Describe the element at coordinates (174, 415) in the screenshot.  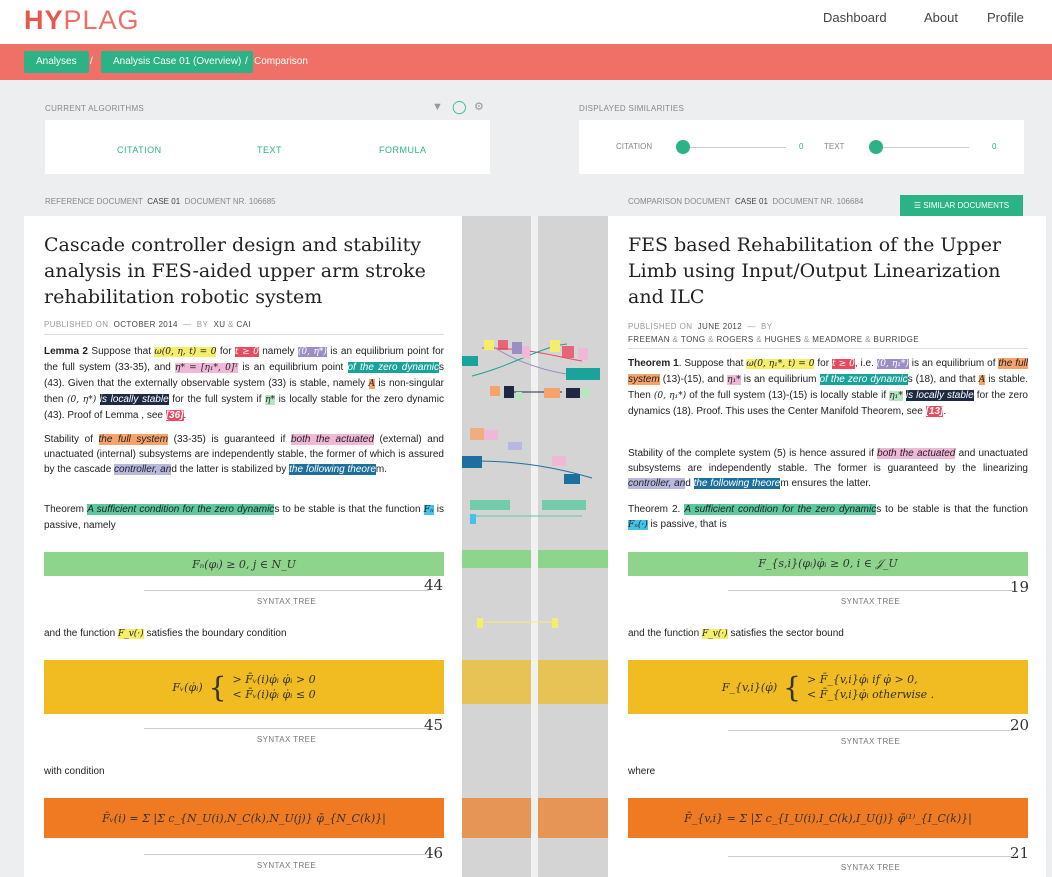
I see `citation-reference: [36]` at that location.